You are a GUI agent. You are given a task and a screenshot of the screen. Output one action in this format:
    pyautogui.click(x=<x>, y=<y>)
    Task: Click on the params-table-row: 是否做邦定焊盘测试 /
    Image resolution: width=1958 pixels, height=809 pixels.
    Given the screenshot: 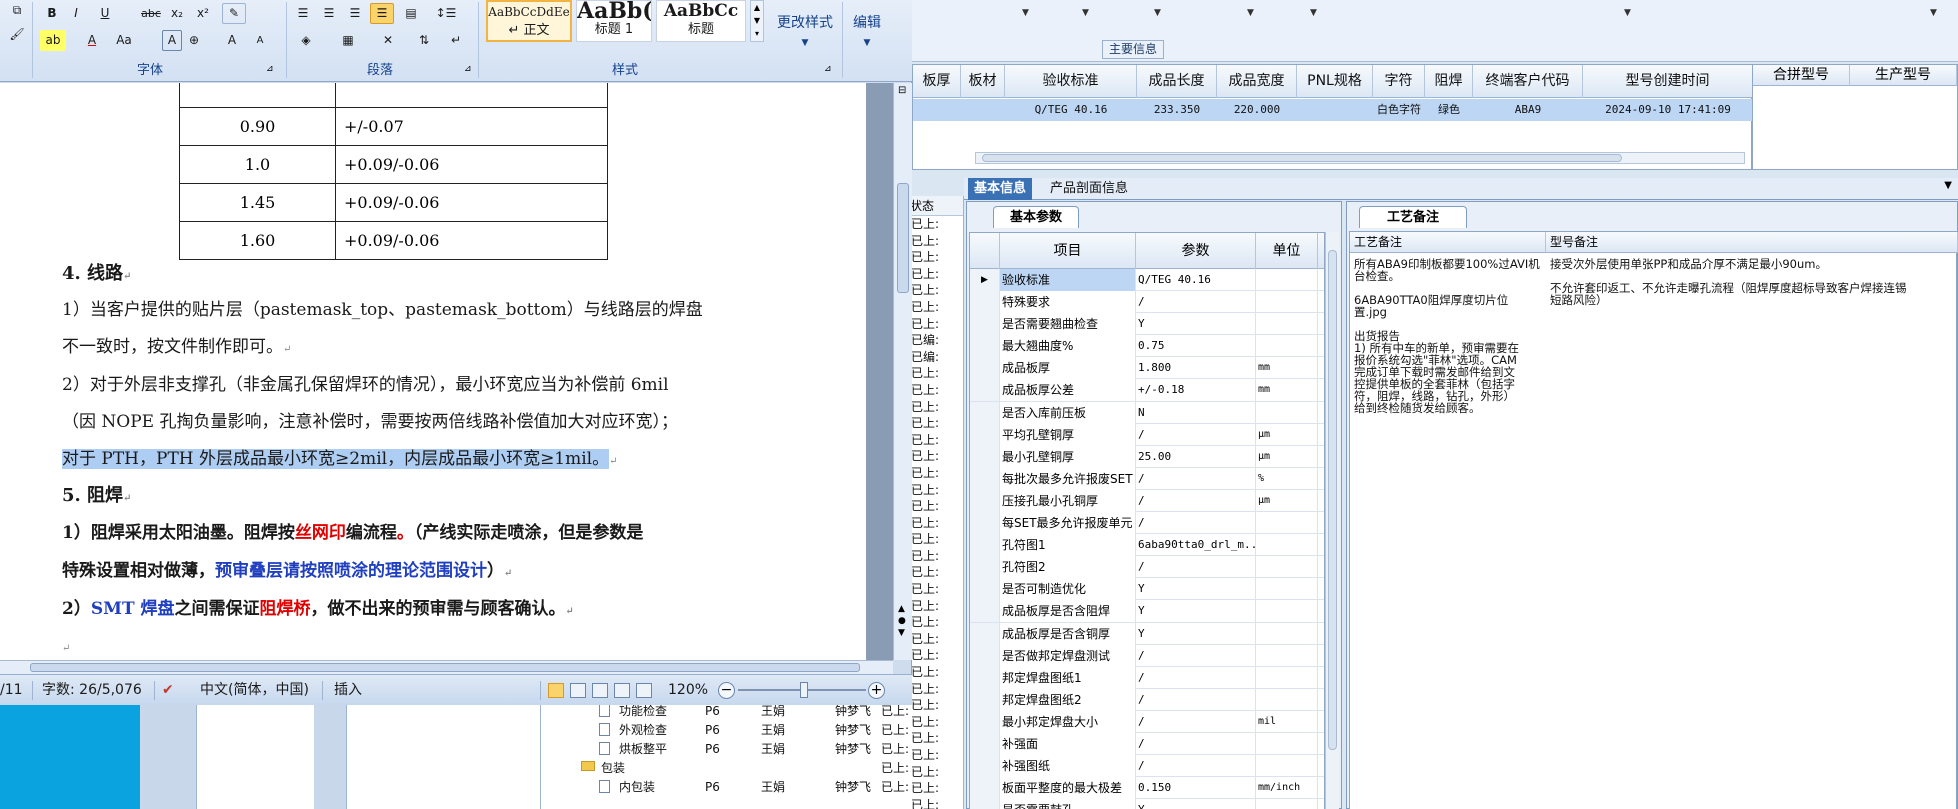 What is the action you would take?
    pyautogui.click(x=1147, y=655)
    